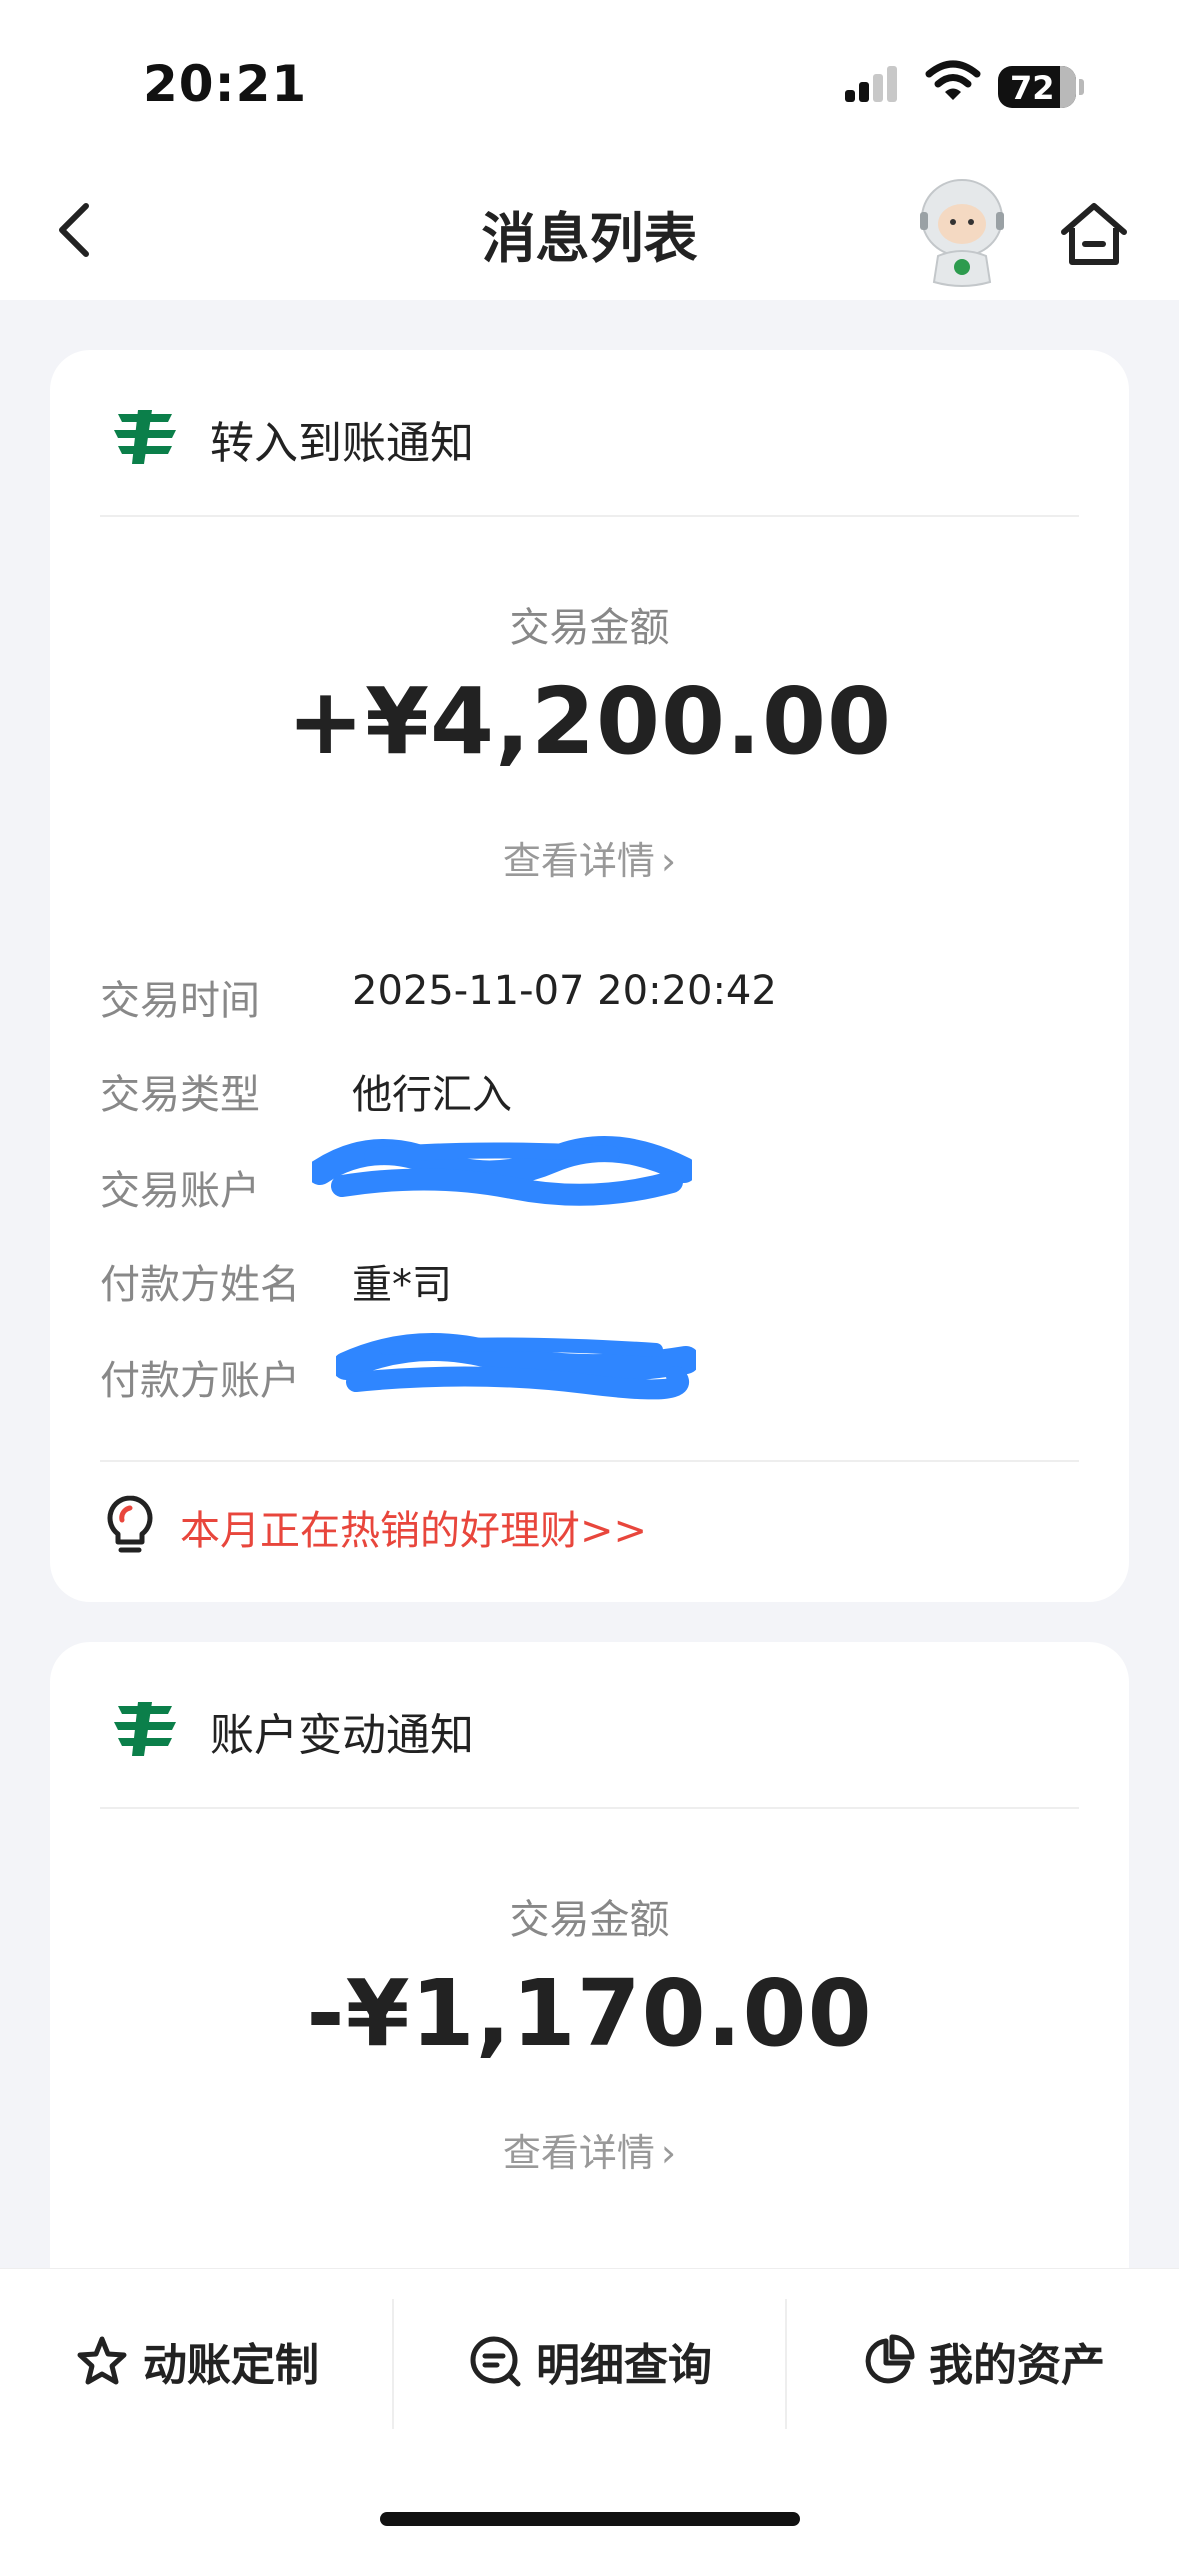 Image resolution: width=1179 pixels, height=2557 pixels. What do you see at coordinates (180, 1001) in the screenshot?
I see `row-label: 交易时间` at bounding box center [180, 1001].